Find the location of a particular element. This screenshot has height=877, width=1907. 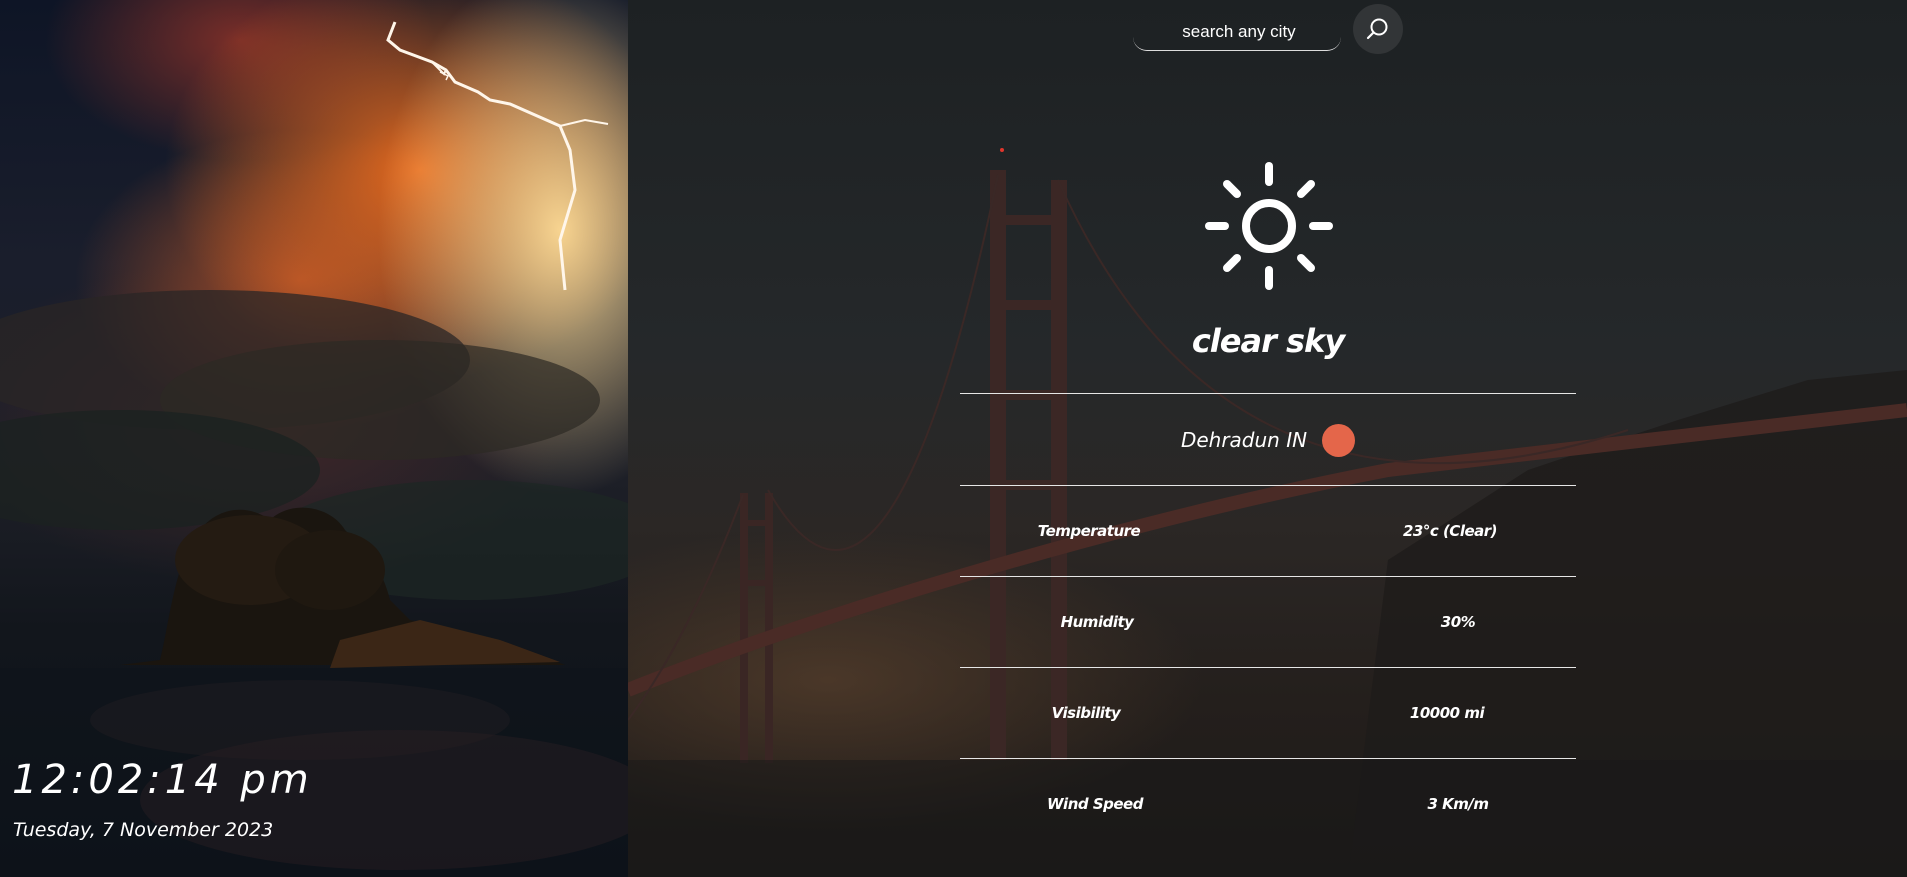

stat-value-wind-speed: 3 Km/m is located at coordinates (1458, 804).